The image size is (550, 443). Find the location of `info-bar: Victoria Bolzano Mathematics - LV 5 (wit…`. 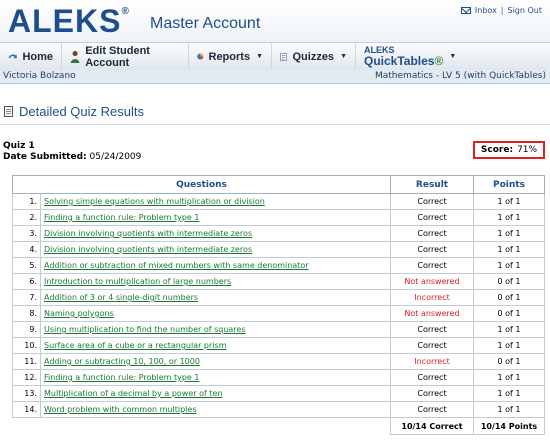

info-bar: Victoria Bolzano Mathematics - LV 5 (wit… is located at coordinates (275, 77).